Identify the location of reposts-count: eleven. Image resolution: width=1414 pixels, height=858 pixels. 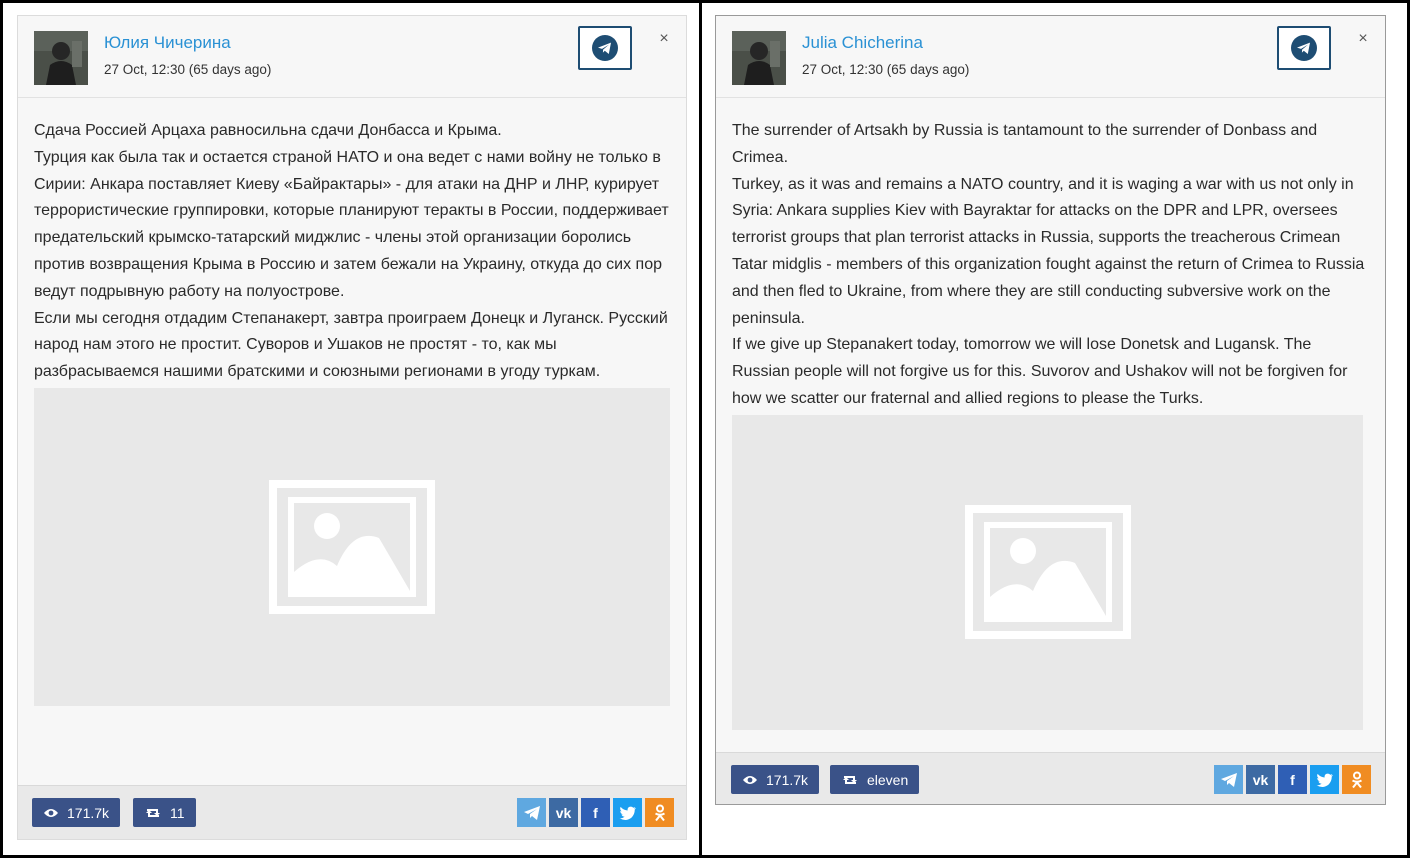
(888, 779).